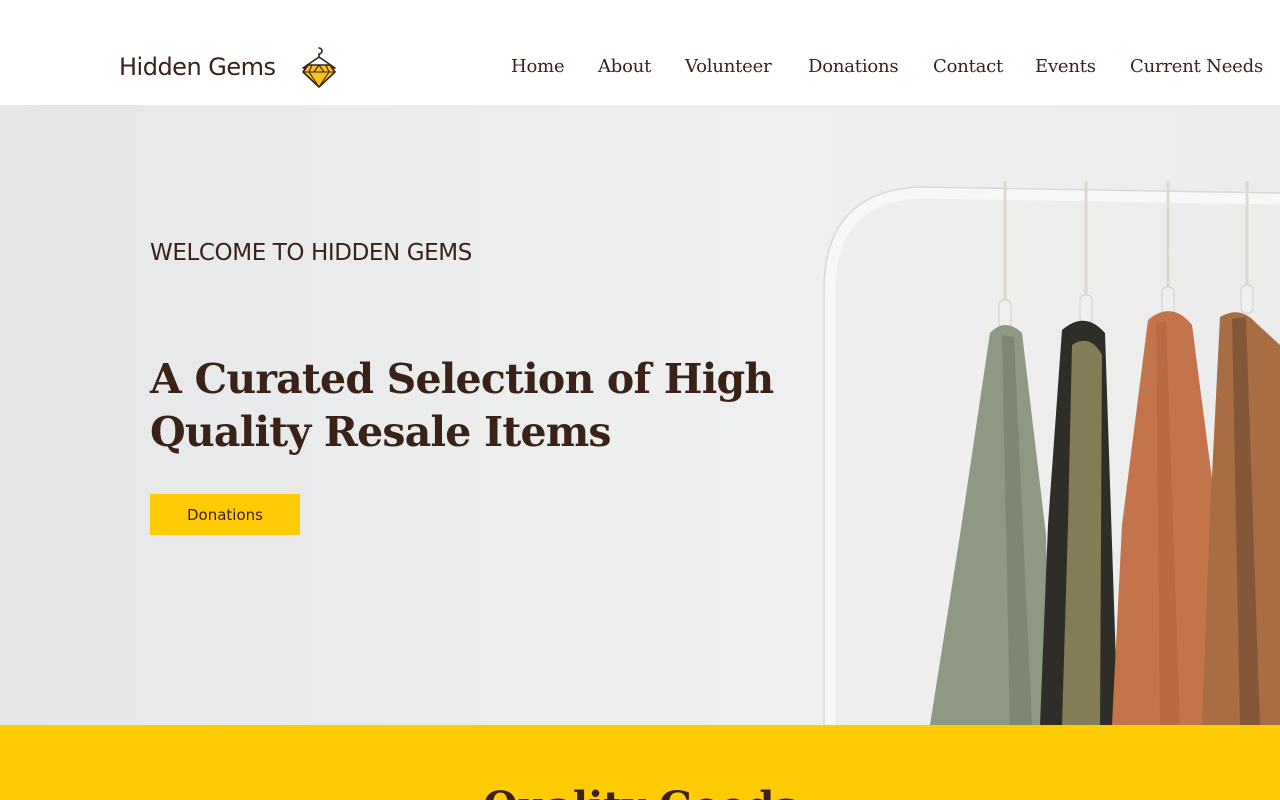 The image size is (1280, 800). What do you see at coordinates (640, 762) in the screenshot?
I see `quality-goods-section: Quality Goods` at bounding box center [640, 762].